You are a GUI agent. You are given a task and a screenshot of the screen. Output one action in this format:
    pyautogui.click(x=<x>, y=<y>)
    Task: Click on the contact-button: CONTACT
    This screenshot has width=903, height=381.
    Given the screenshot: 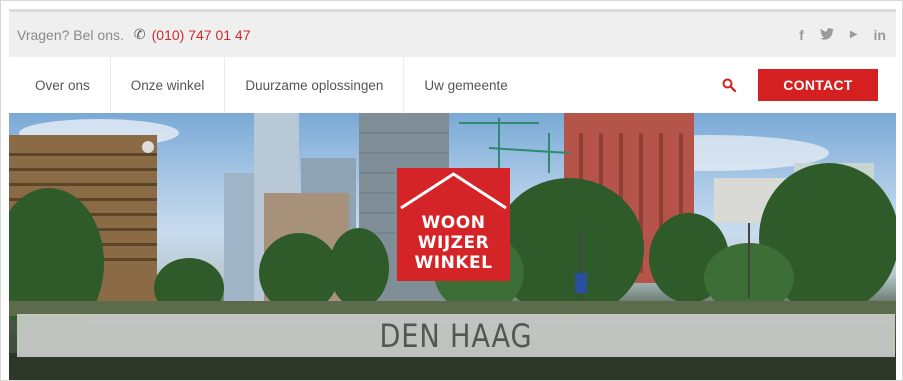 What is the action you would take?
    pyautogui.click(x=818, y=85)
    